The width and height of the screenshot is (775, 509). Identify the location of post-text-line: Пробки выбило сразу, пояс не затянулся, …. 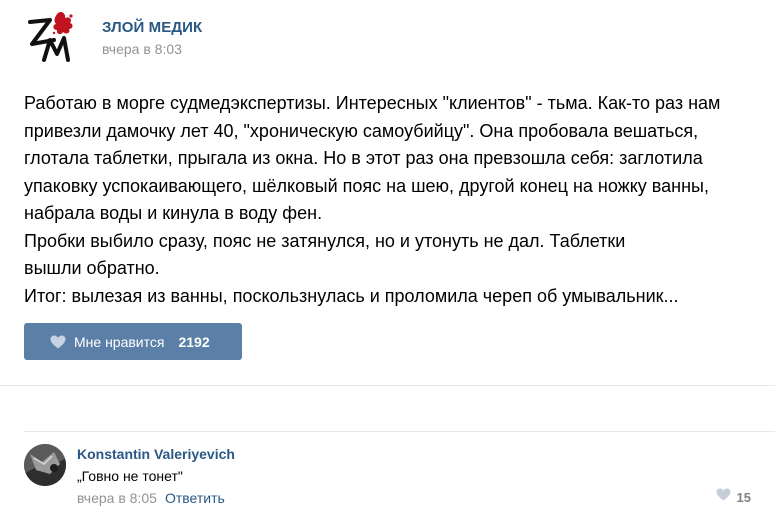
(325, 240).